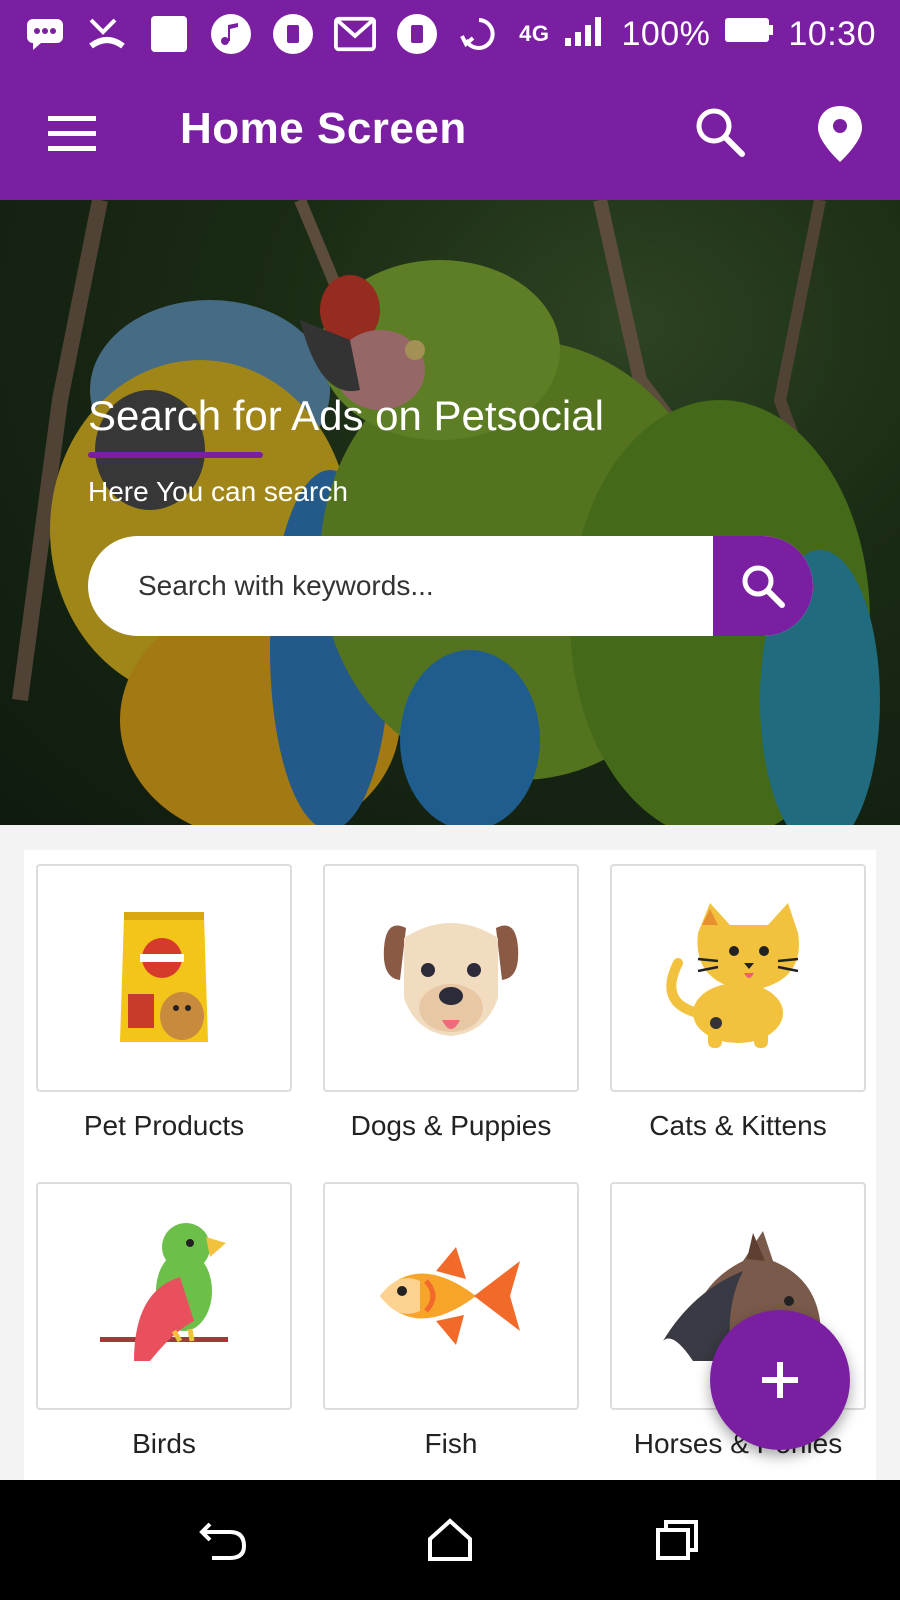  I want to click on app-circle-icon, so click(293, 34).